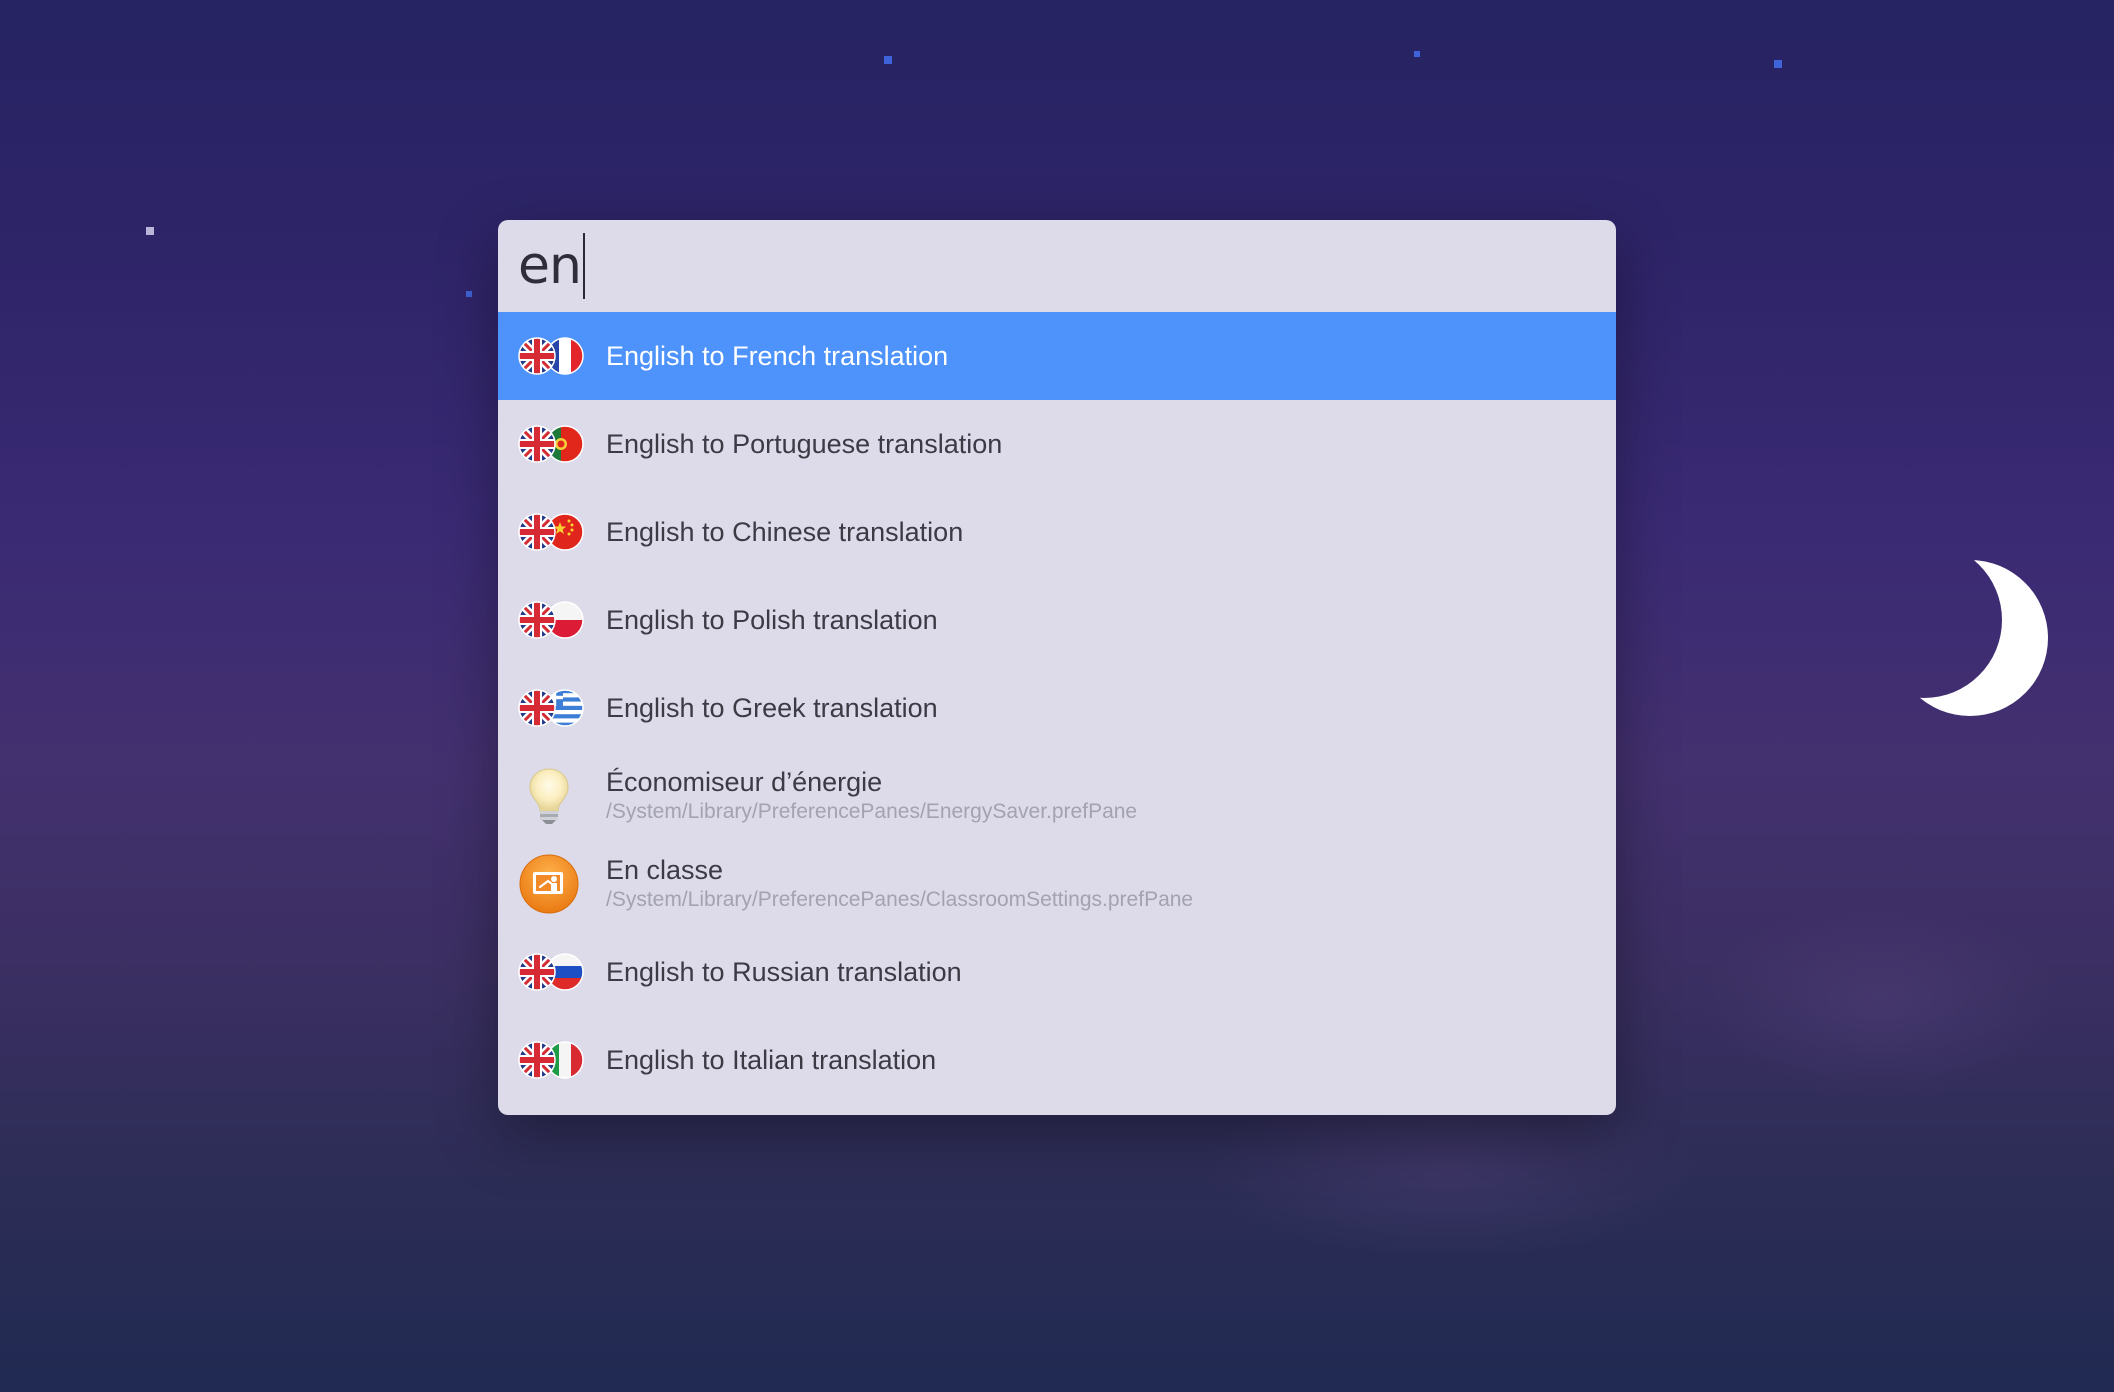 This screenshot has width=2114, height=1392. What do you see at coordinates (1057, 972) in the screenshot?
I see `result-item-russian: English to Russian translation` at bounding box center [1057, 972].